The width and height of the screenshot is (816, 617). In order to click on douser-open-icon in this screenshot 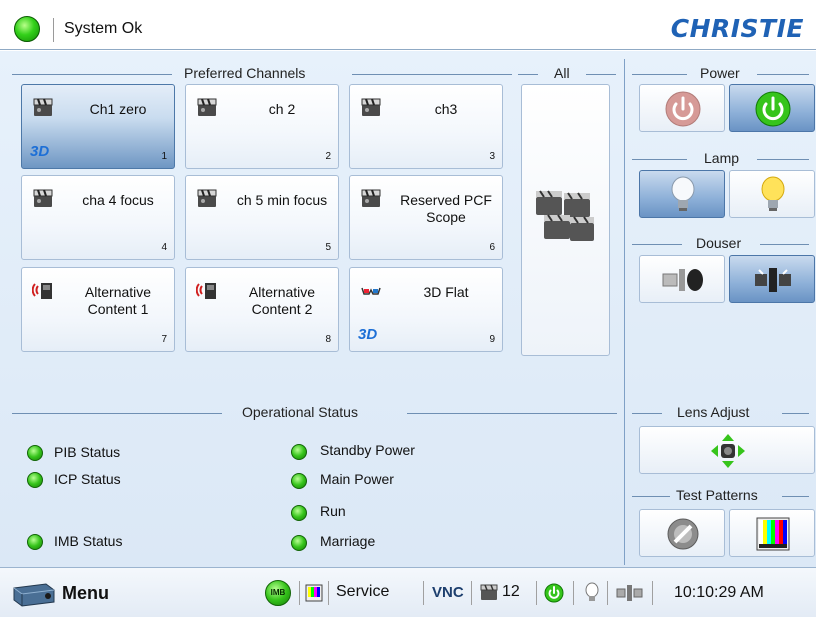, I will do `click(682, 280)`.